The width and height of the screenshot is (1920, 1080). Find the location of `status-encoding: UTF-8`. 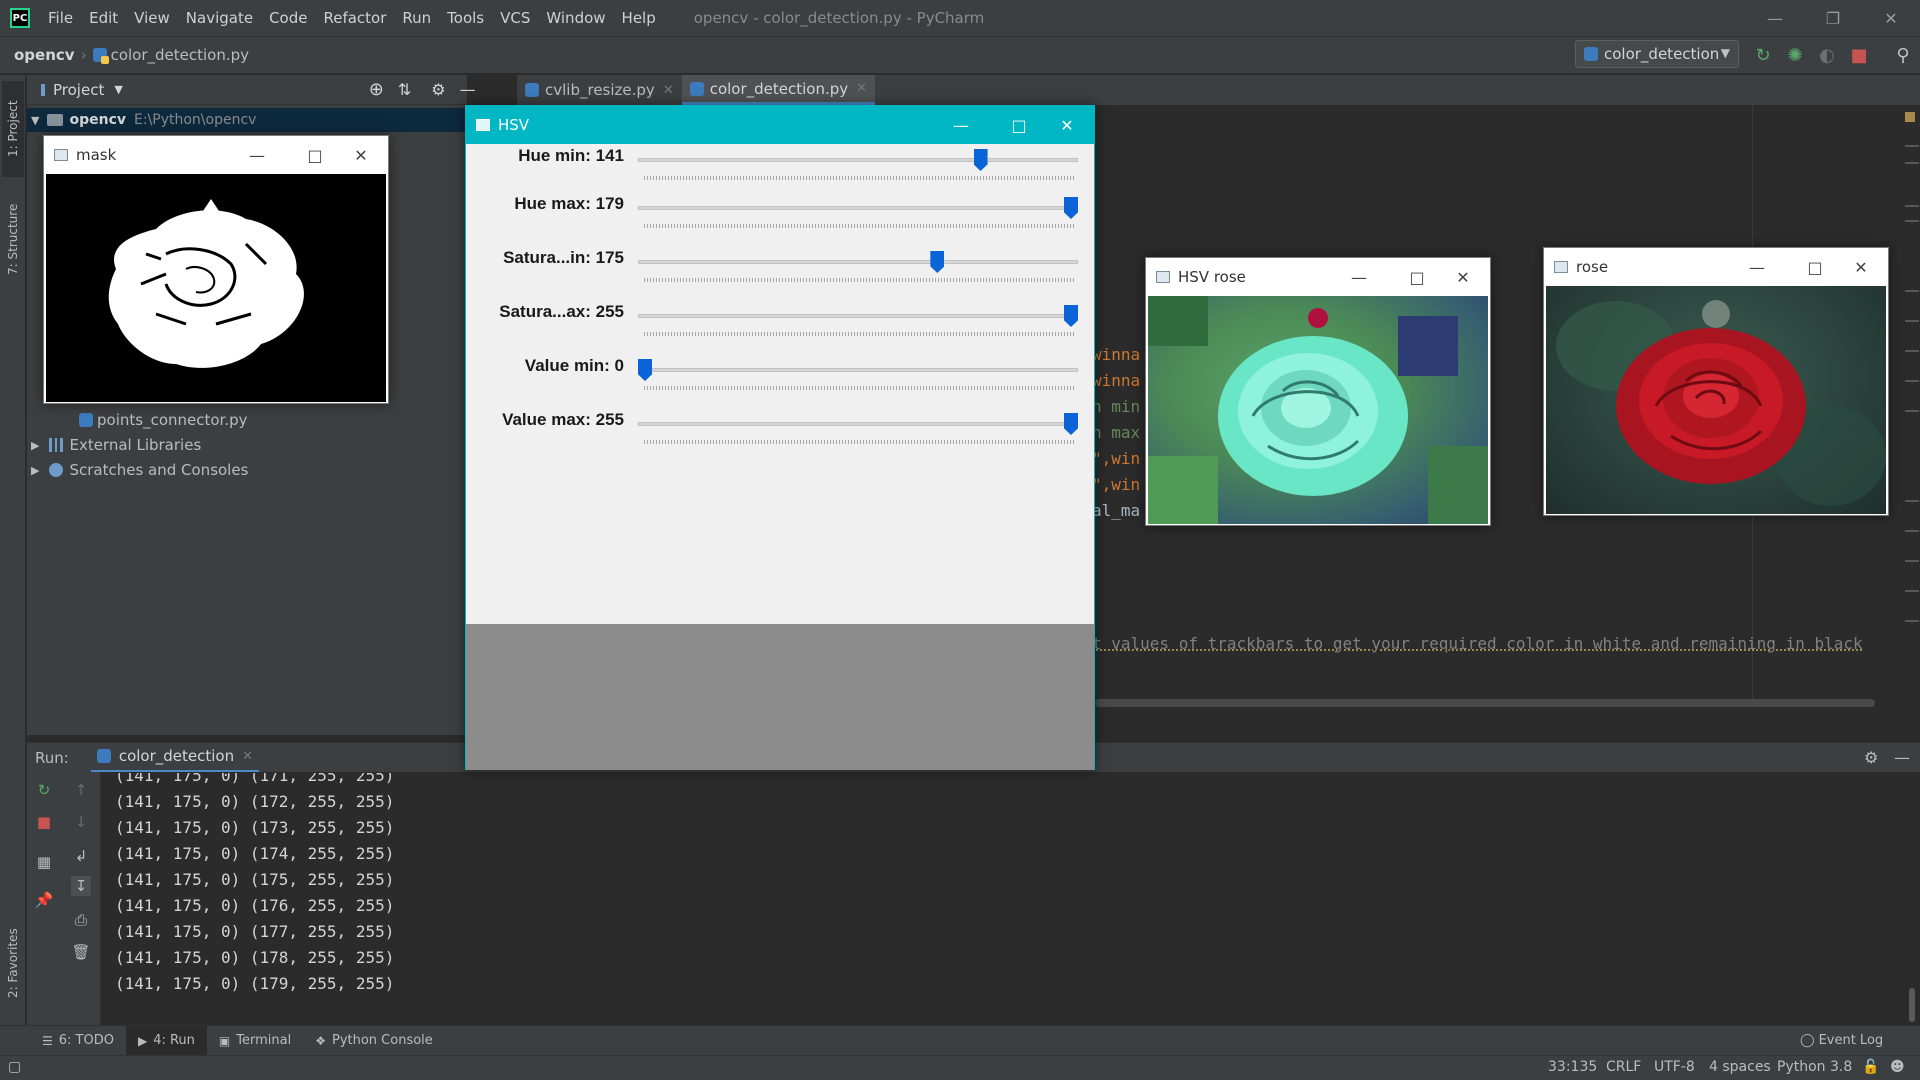

status-encoding: UTF-8 is located at coordinates (1674, 1067).